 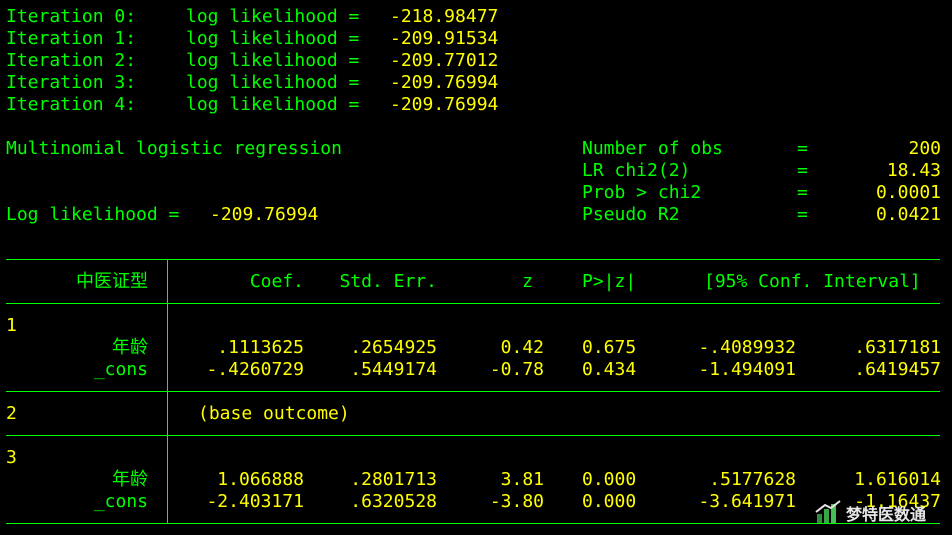 What do you see at coordinates (747, 369) in the screenshot?
I see `ci-lower-cell: -1.494091` at bounding box center [747, 369].